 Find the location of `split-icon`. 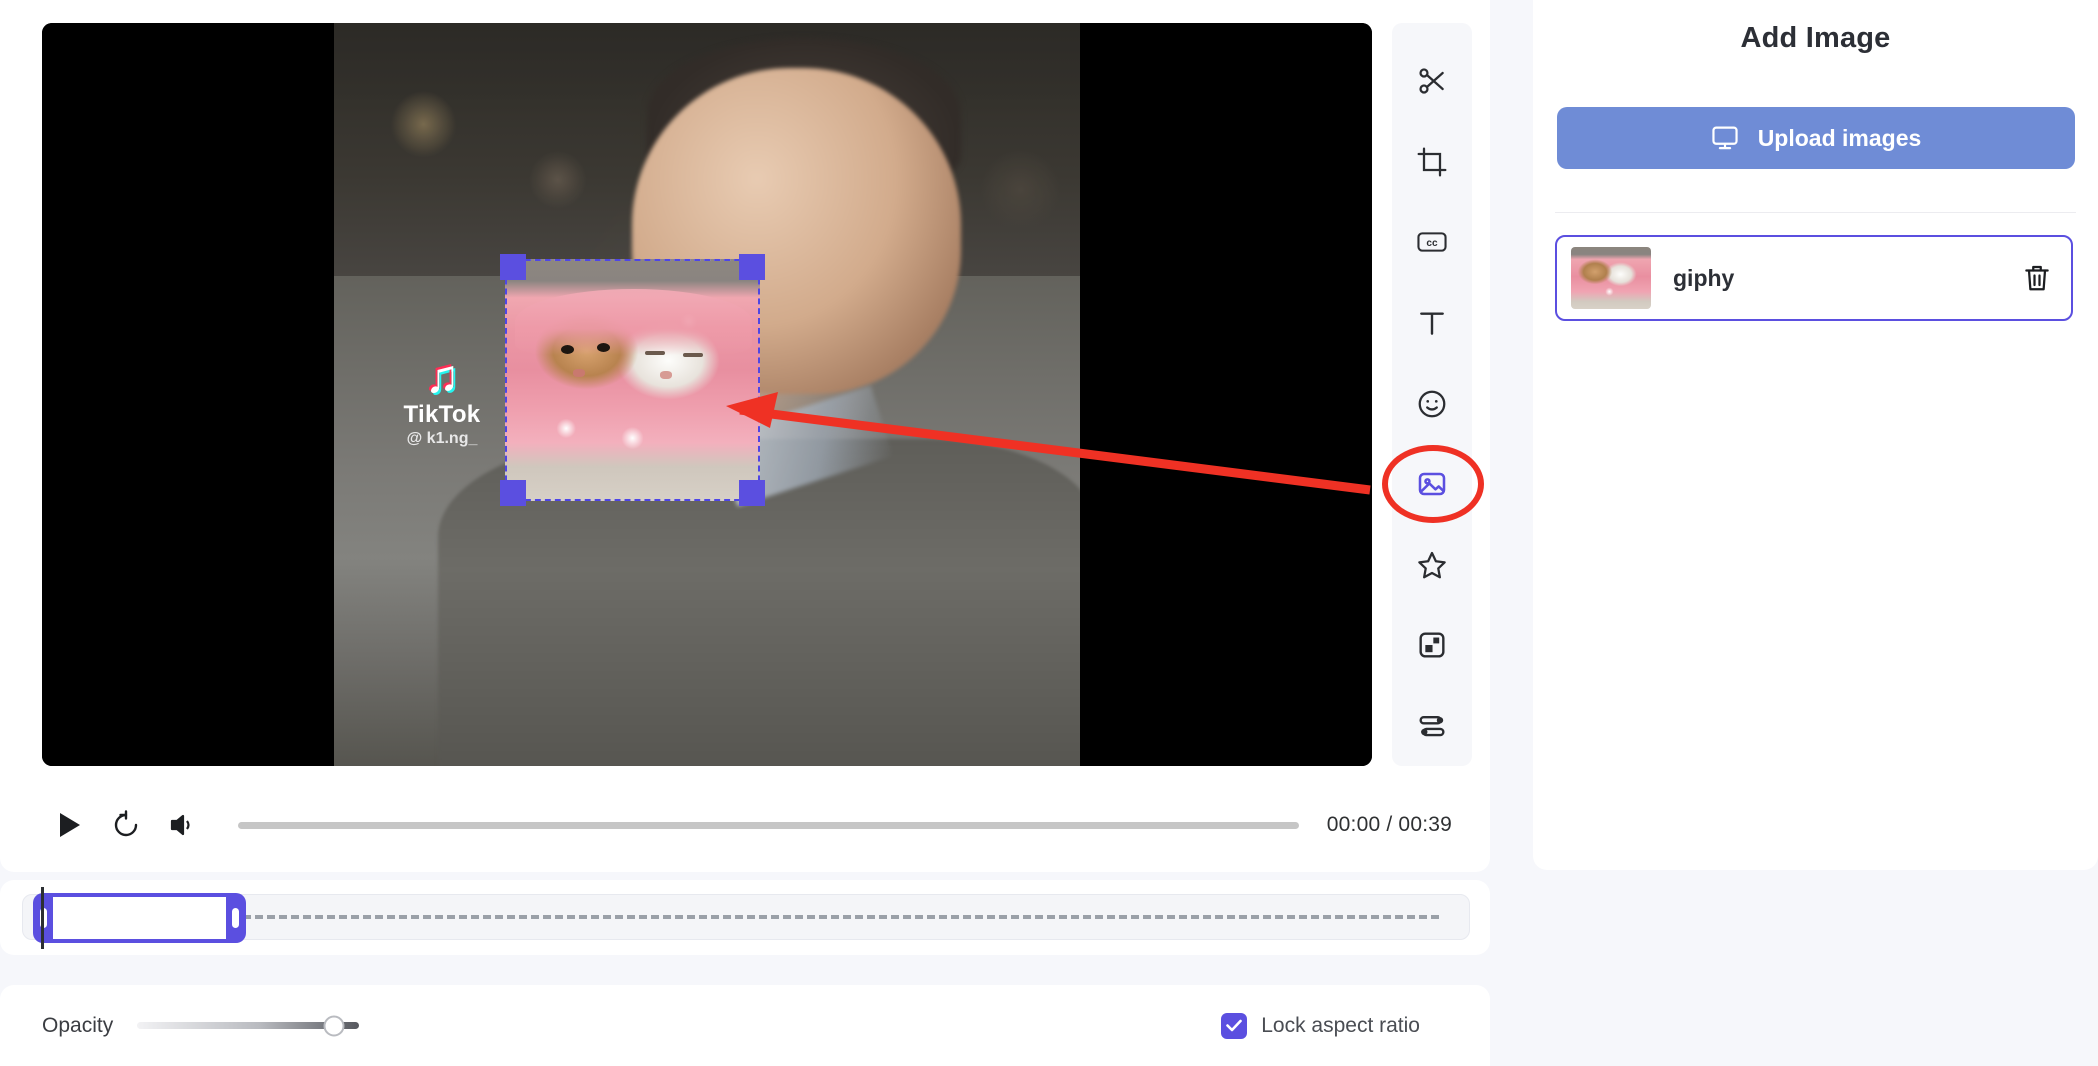

split-icon is located at coordinates (1431, 81).